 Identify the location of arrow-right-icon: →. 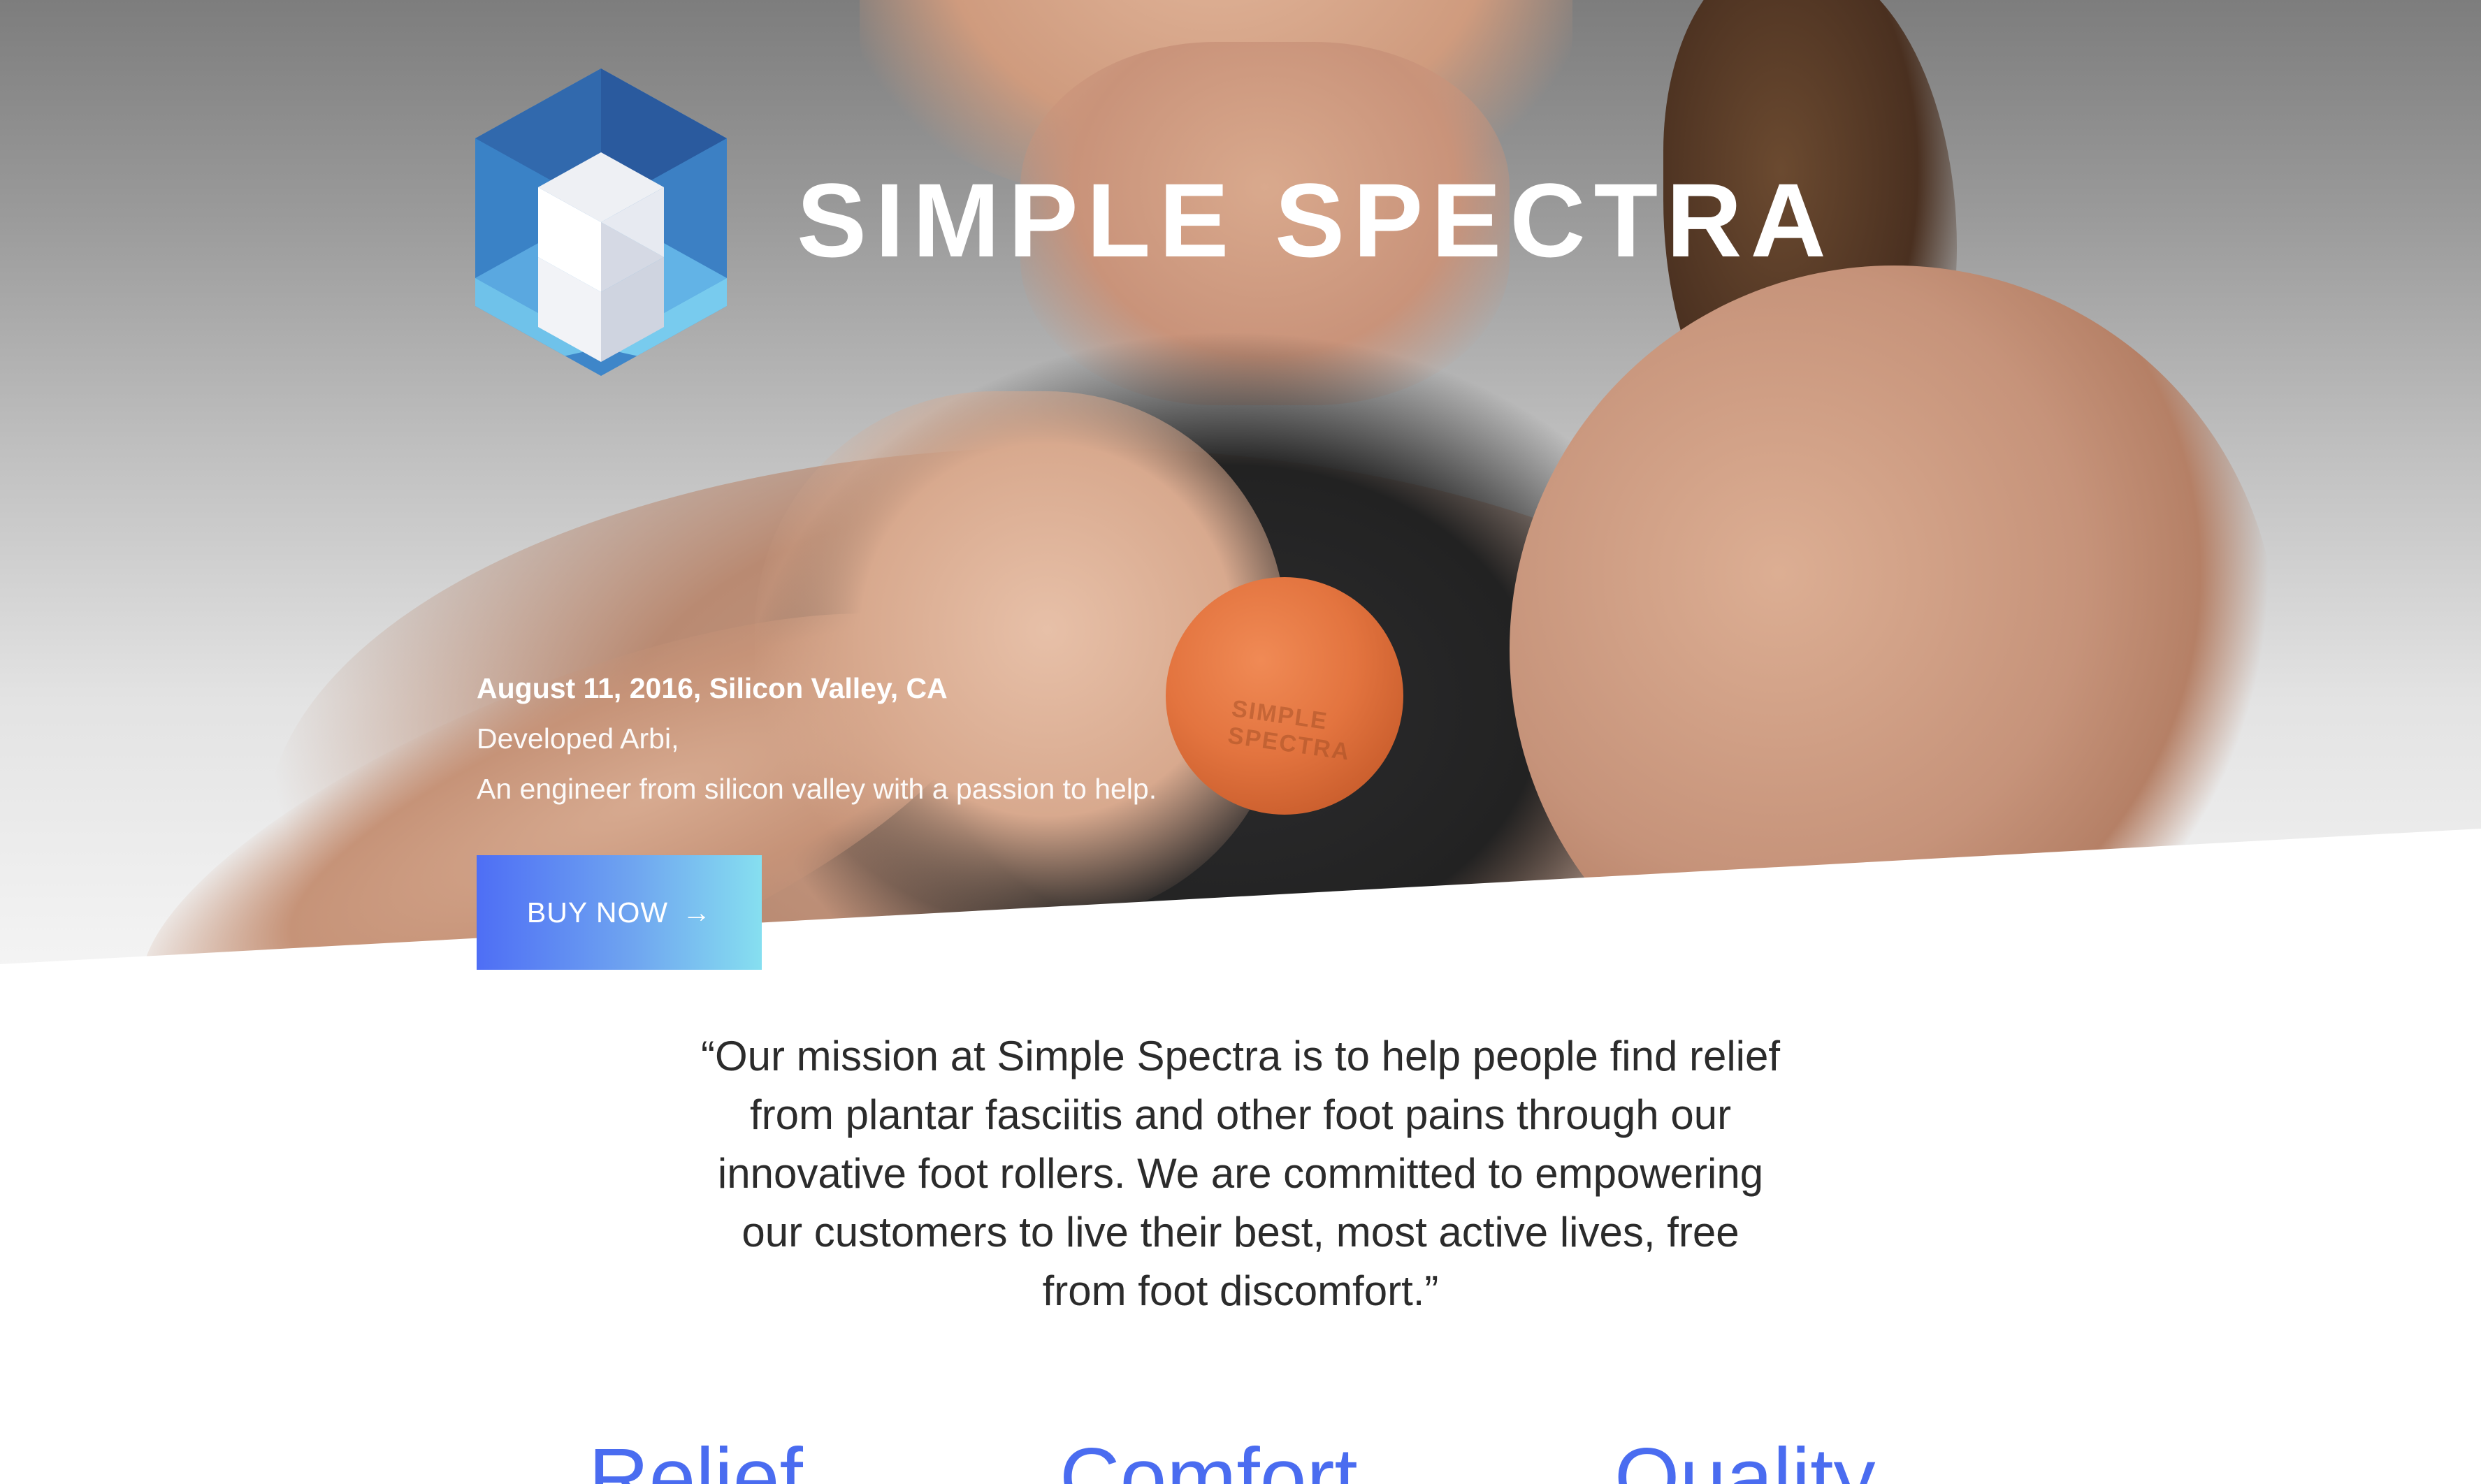
(697, 912).